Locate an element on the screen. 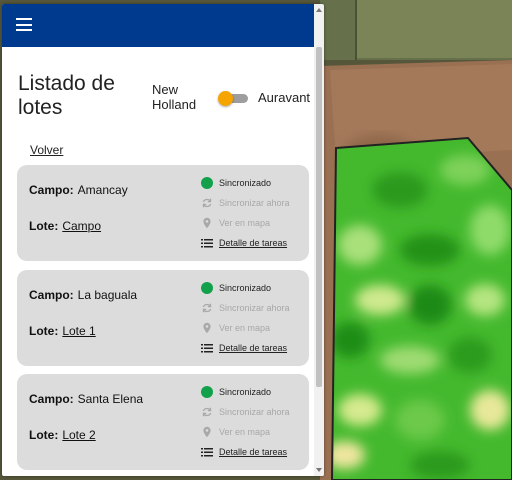 This screenshot has width=512, height=480. campo-row: Campo: Amancay is located at coordinates (78, 190).